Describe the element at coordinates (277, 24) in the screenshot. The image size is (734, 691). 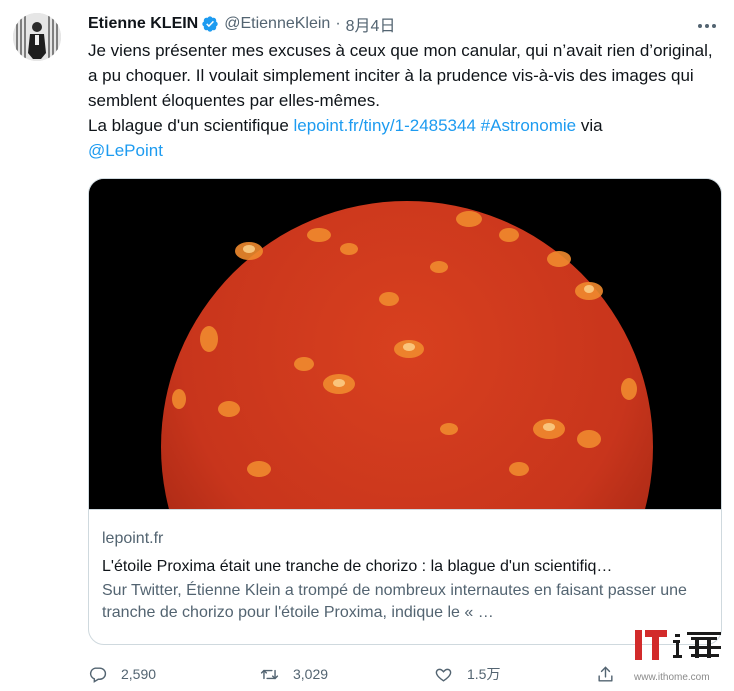
I see `author-handle: @EtienneKlein` at that location.